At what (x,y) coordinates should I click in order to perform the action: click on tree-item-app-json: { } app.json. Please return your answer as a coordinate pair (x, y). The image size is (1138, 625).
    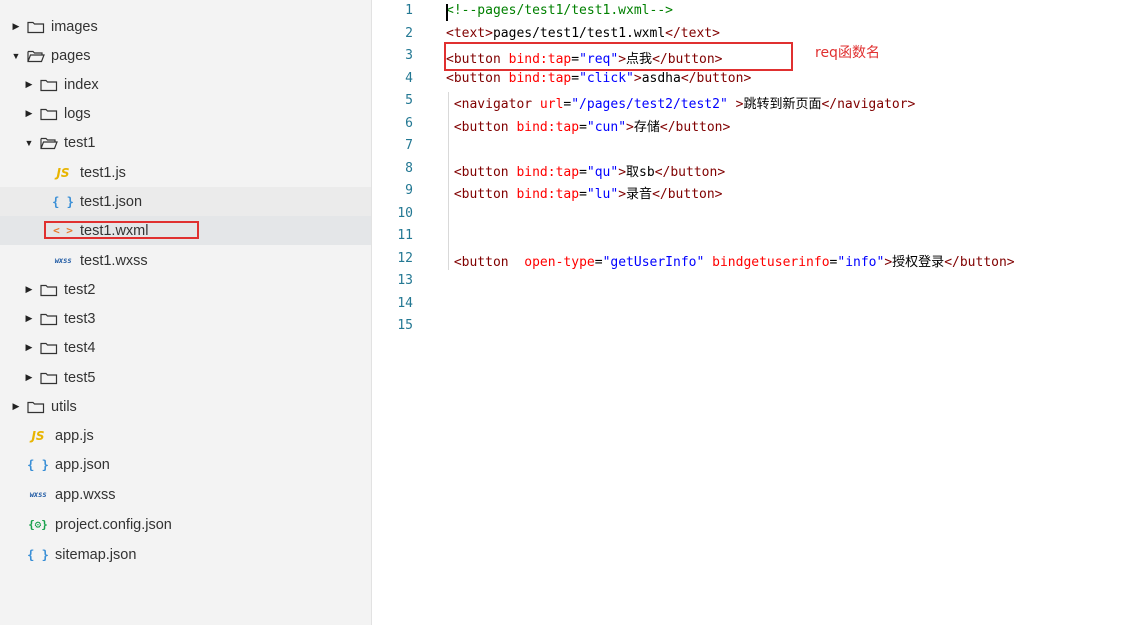
    Looking at the image, I should click on (185, 464).